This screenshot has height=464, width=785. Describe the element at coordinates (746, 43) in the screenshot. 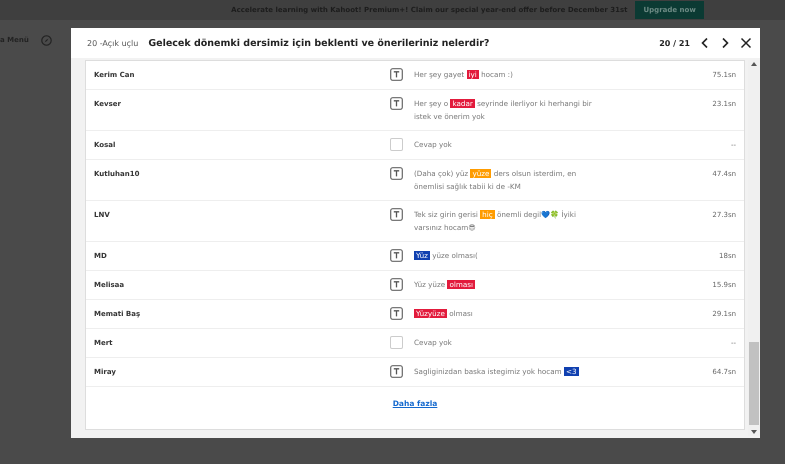

I see `close-button` at that location.